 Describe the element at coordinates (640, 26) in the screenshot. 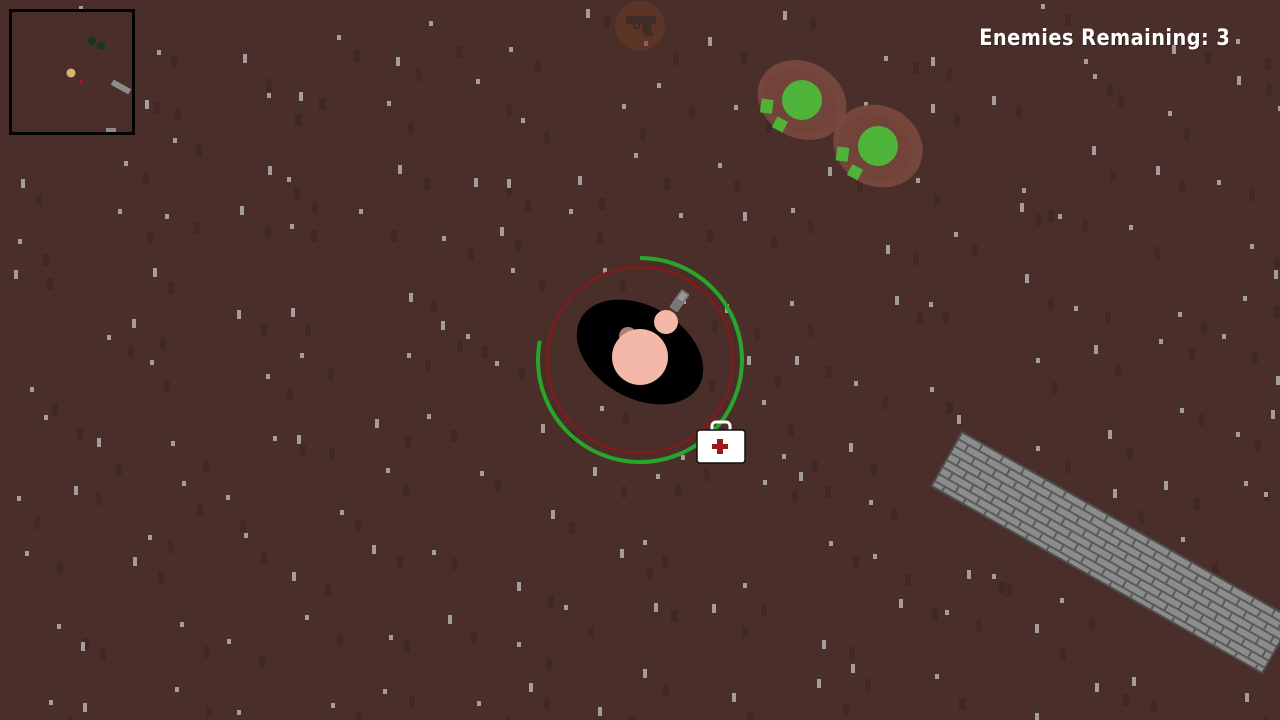

I see `pistol-pickup` at that location.